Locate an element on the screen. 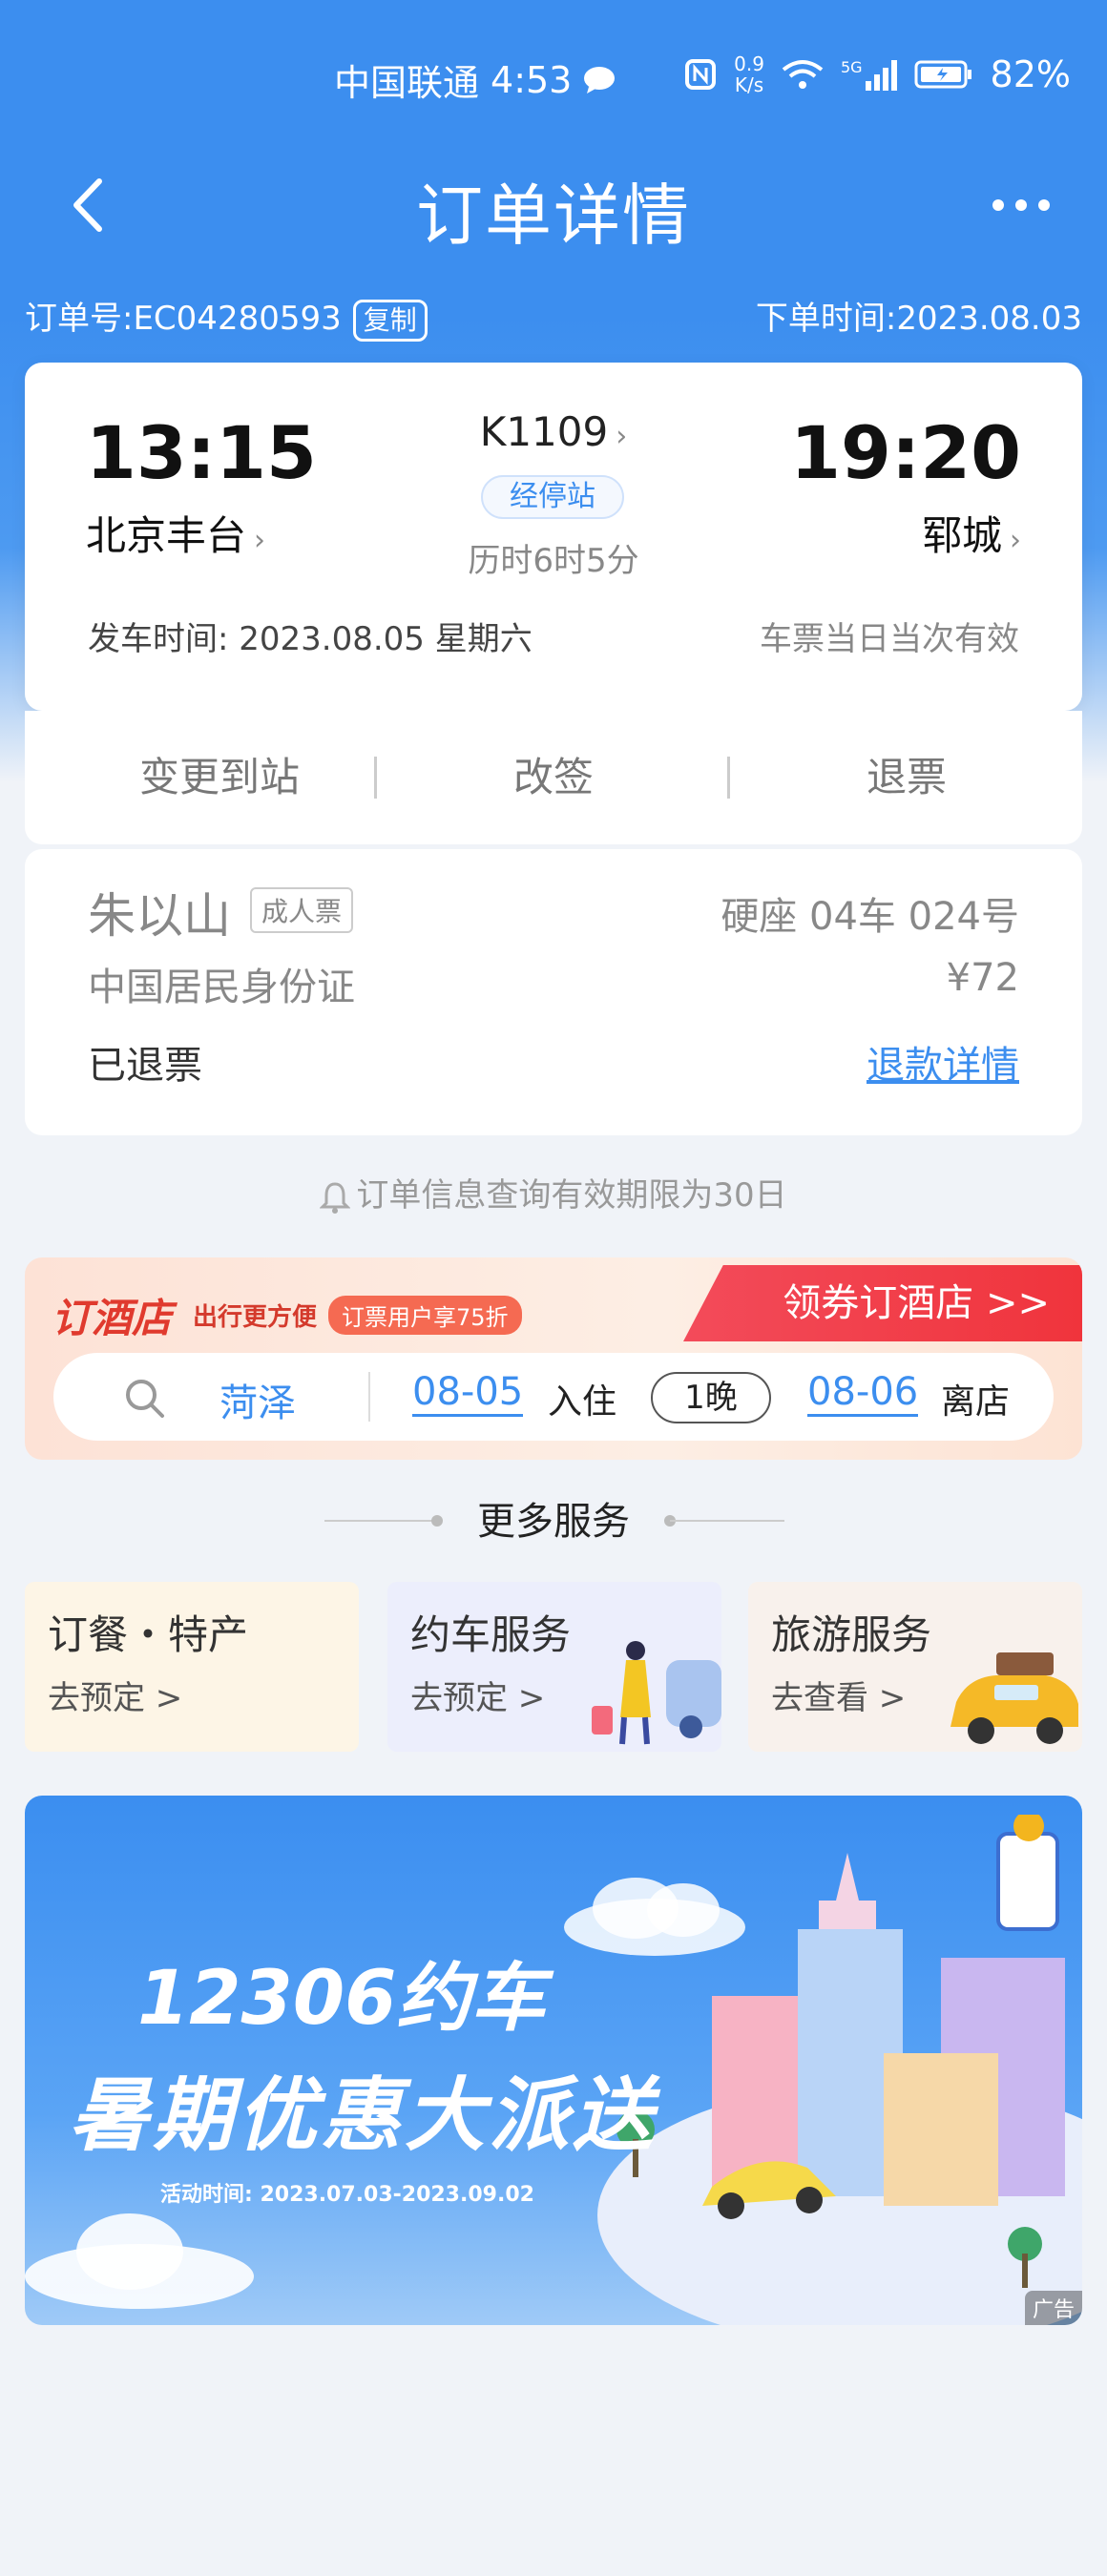  service-travel: 旅游服务 去查看 > is located at coordinates (915, 1667).